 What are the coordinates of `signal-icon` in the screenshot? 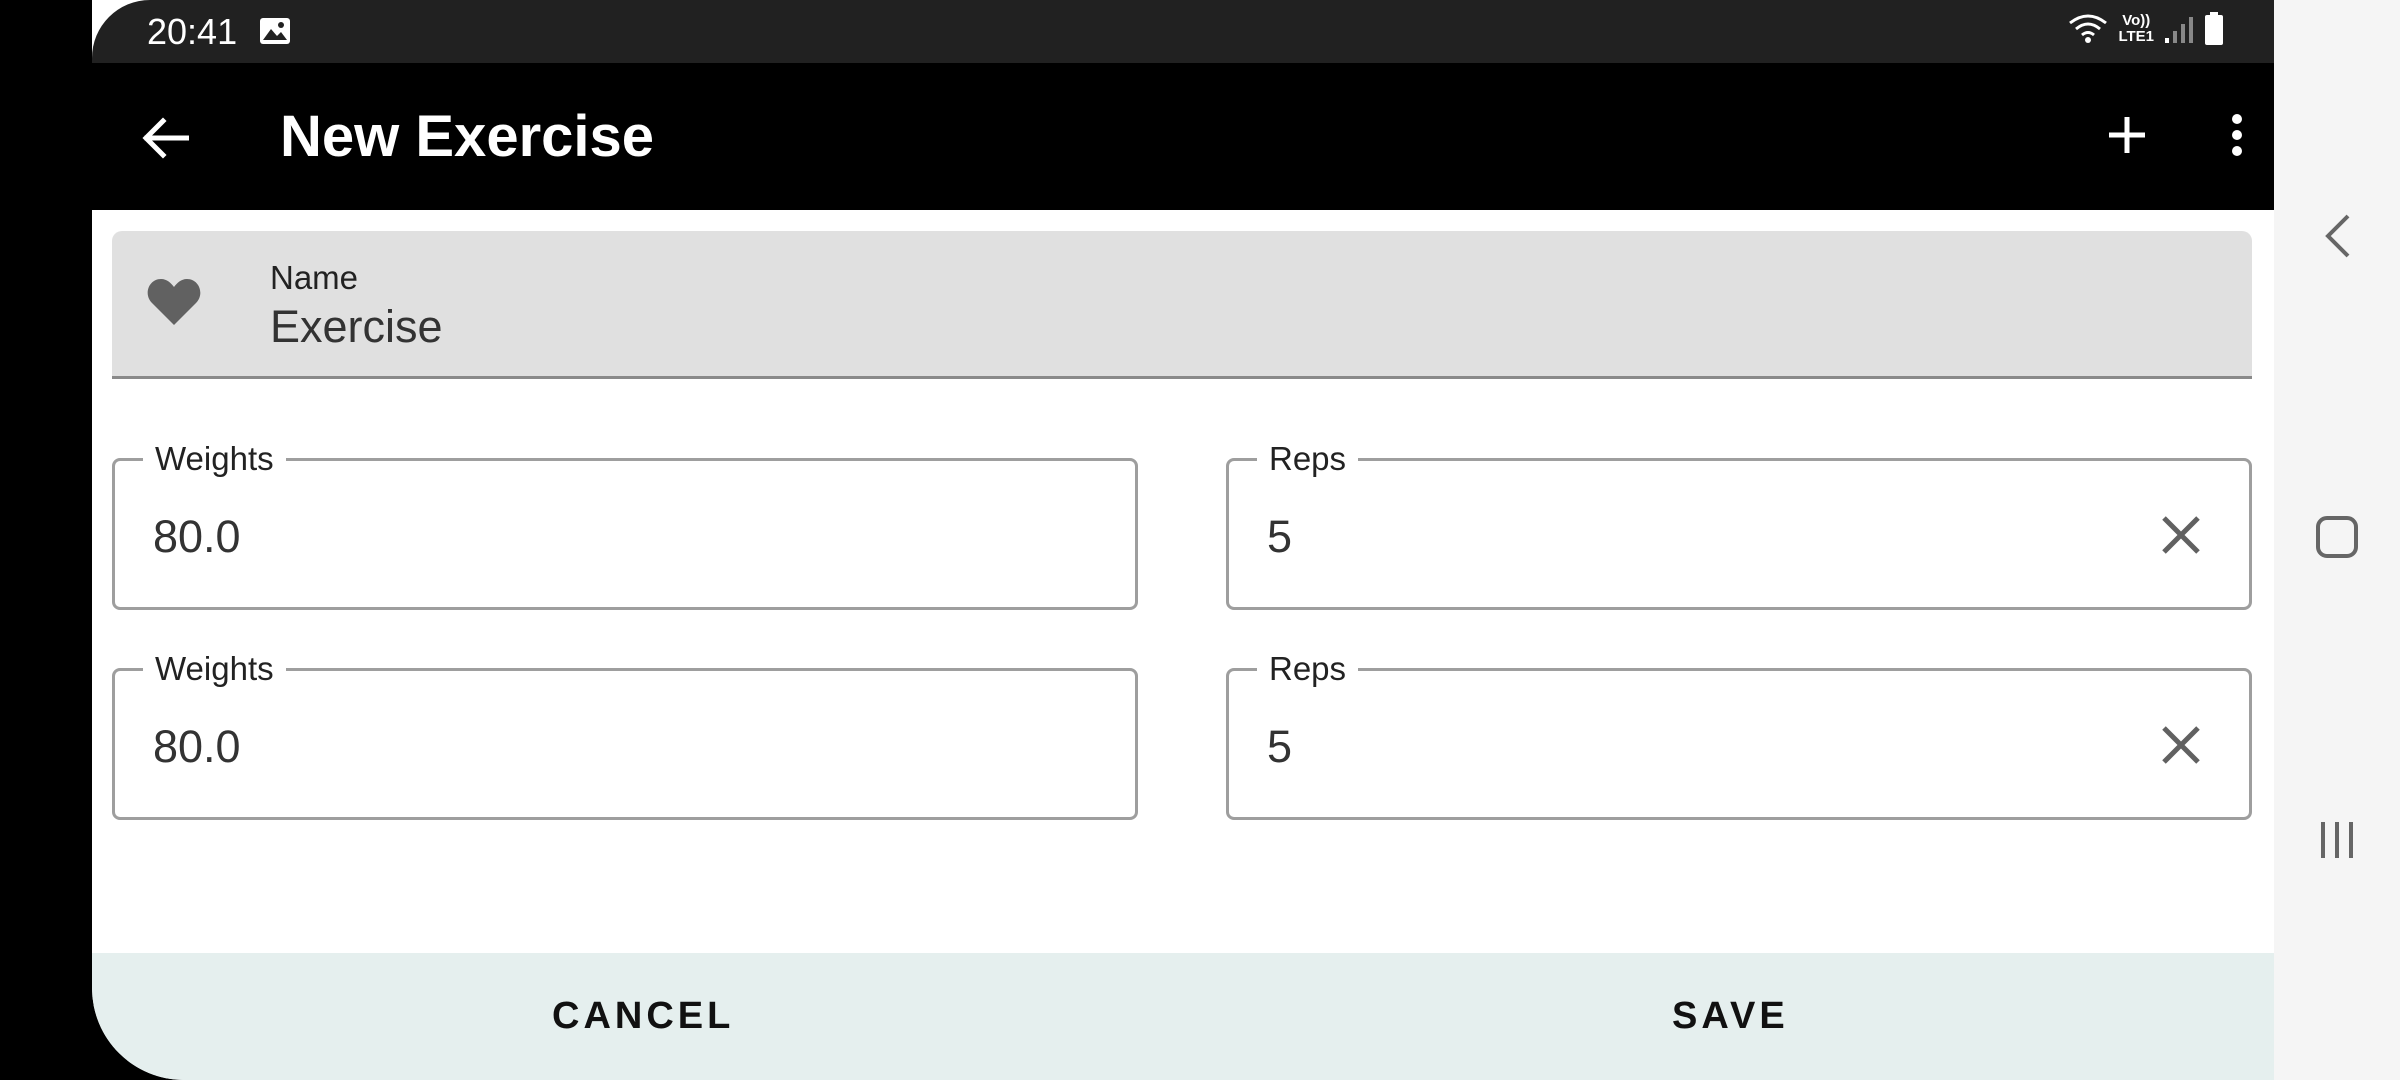 It's located at (2179, 29).